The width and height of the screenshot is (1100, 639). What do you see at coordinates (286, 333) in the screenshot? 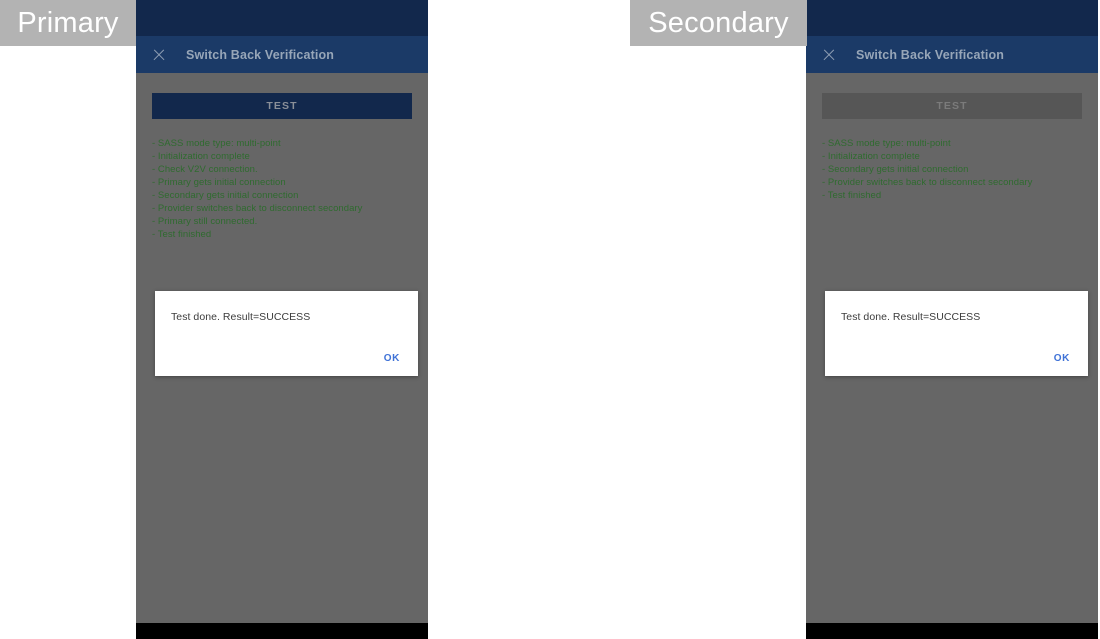
I see `result-dialog-primary: Test done. Result=SUCCESS OK` at bounding box center [286, 333].